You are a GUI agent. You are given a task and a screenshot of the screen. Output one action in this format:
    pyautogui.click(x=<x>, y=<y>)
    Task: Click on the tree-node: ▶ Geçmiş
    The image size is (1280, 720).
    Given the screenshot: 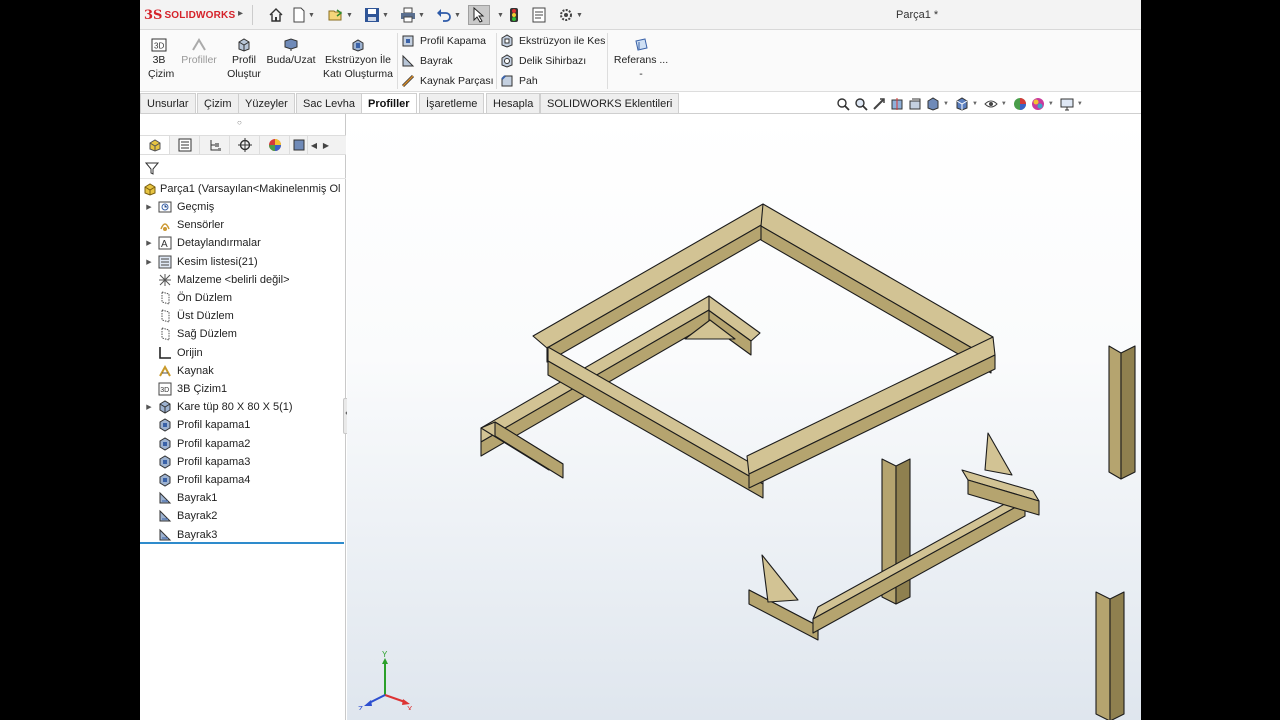 What is the action you would take?
    pyautogui.click(x=243, y=207)
    